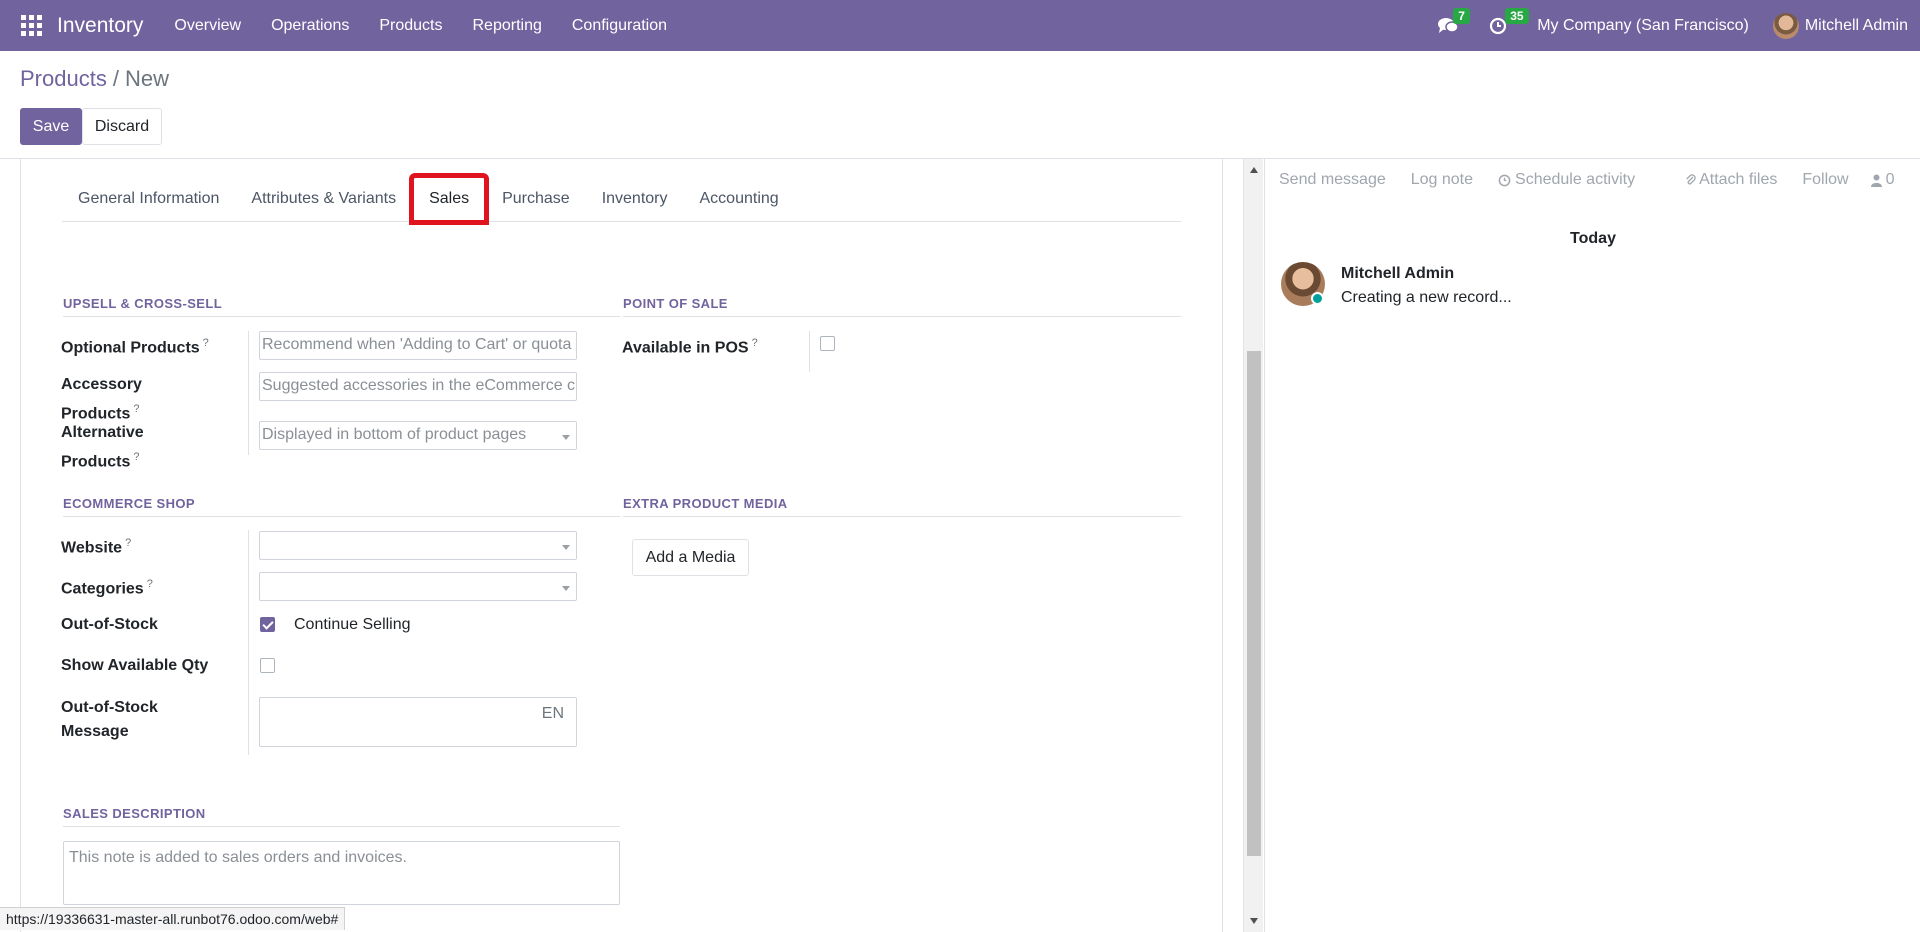 The image size is (1920, 932). What do you see at coordinates (1738, 179) in the screenshot?
I see `attach-files-label: Attach files` at bounding box center [1738, 179].